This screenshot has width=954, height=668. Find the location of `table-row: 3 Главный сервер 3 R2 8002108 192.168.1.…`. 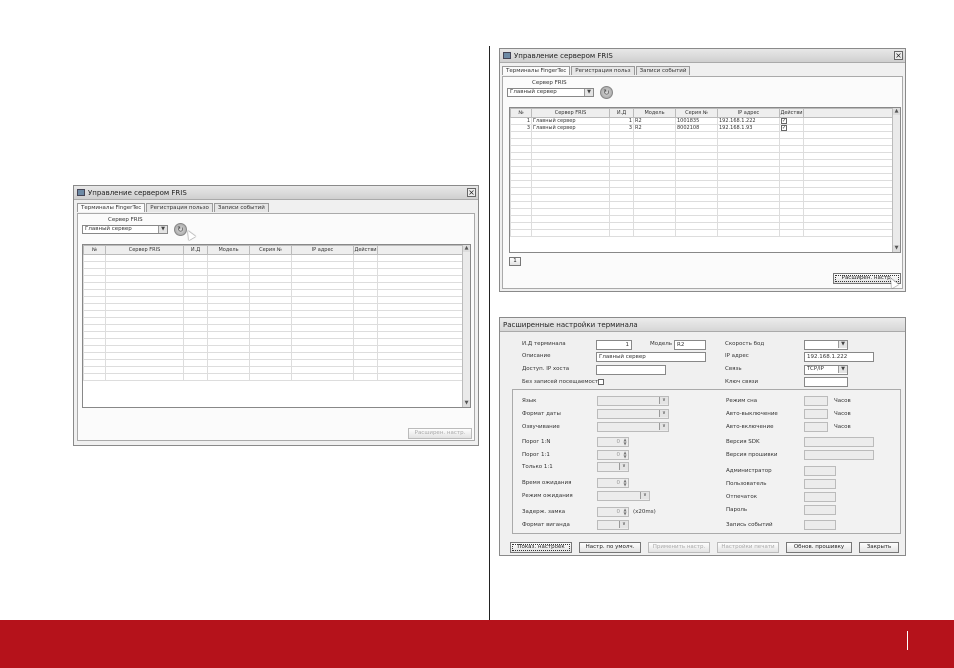

table-row: 3 Главный сервер 3 R2 8002108 192.168.1.… is located at coordinates (701, 128).